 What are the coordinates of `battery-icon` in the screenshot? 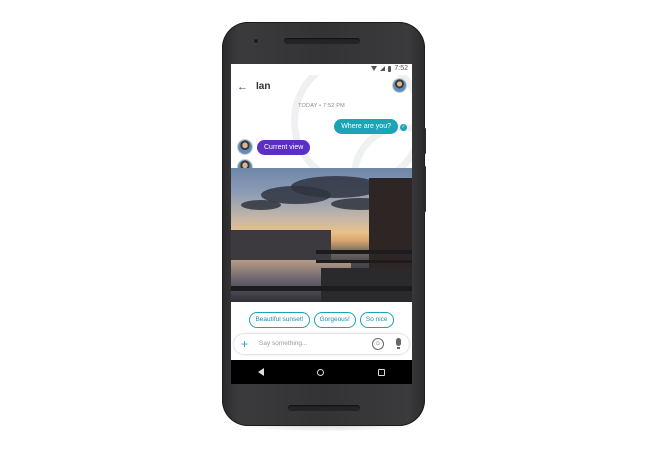 It's located at (390, 68).